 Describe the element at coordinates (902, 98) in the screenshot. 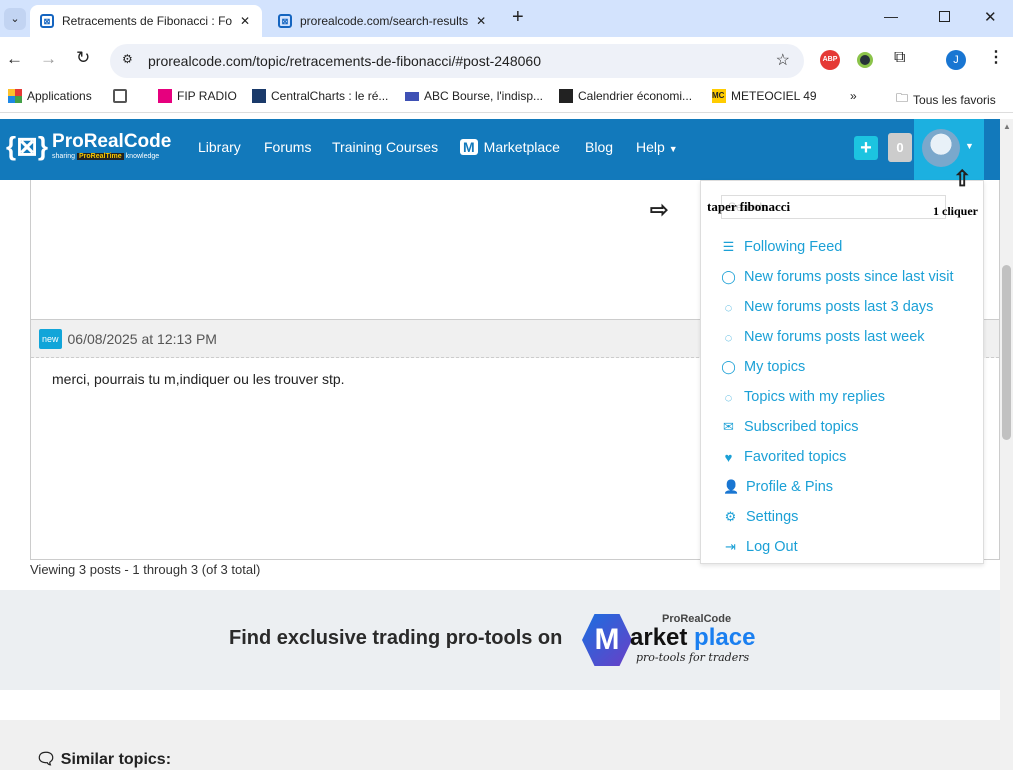

I see `folder-icon: 🗀` at that location.